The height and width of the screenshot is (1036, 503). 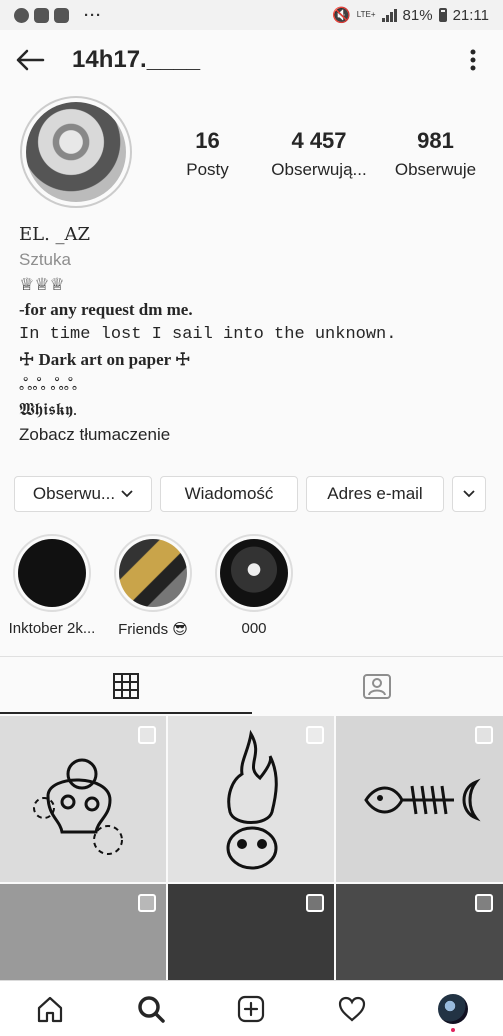 I want to click on clock: 21:11, so click(x=470, y=15).